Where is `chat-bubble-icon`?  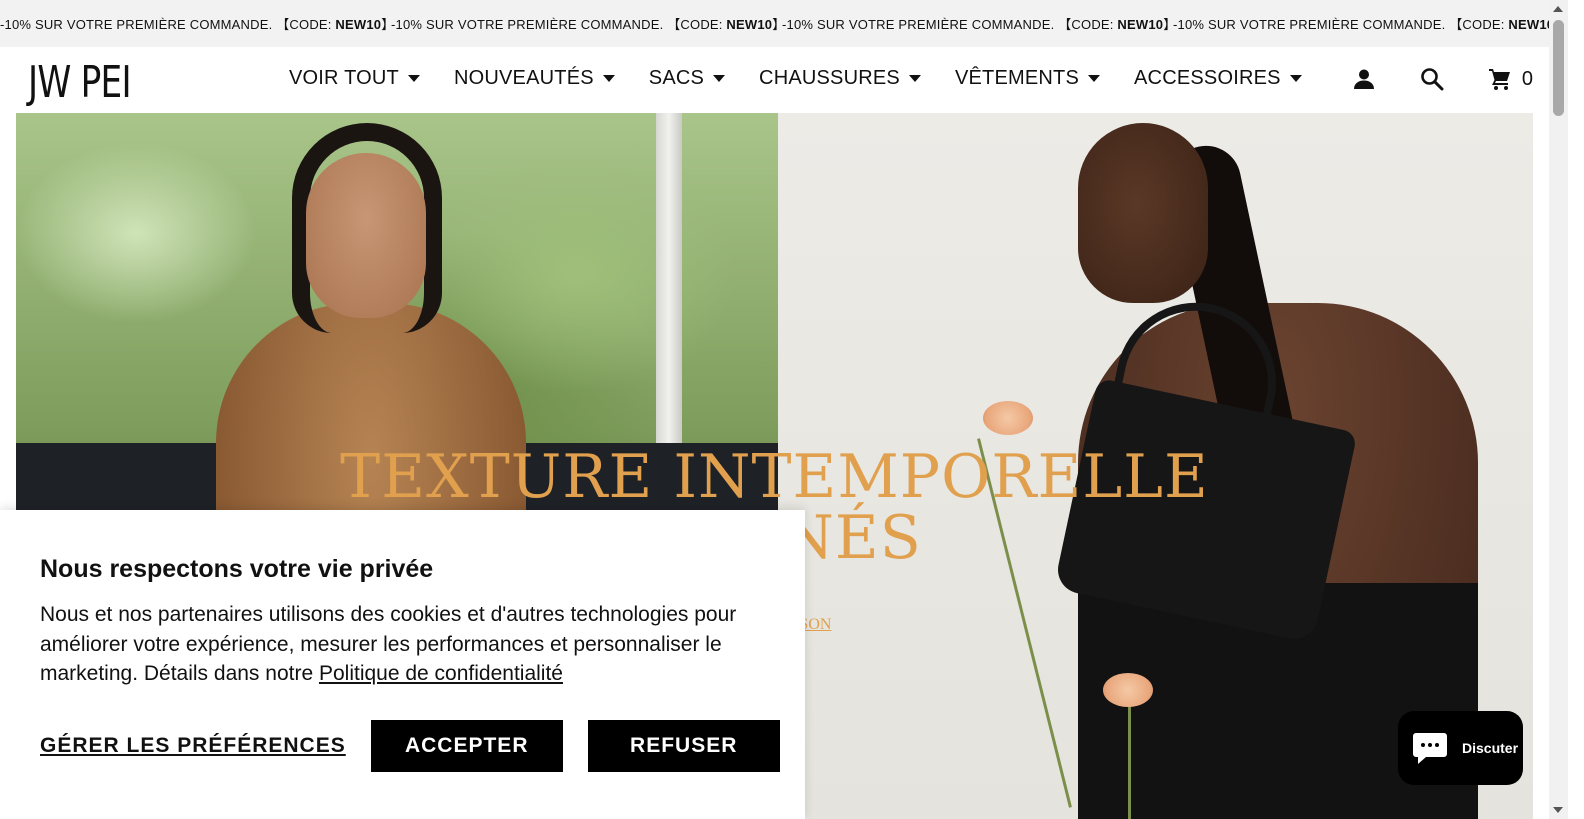 chat-bubble-icon is located at coordinates (1430, 748).